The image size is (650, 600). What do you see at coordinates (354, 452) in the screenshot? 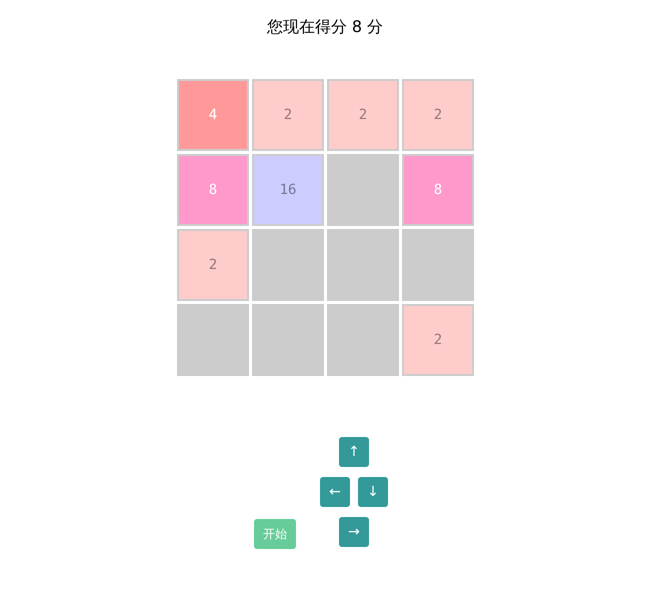
I see `up-arrow-button: ↑` at bounding box center [354, 452].